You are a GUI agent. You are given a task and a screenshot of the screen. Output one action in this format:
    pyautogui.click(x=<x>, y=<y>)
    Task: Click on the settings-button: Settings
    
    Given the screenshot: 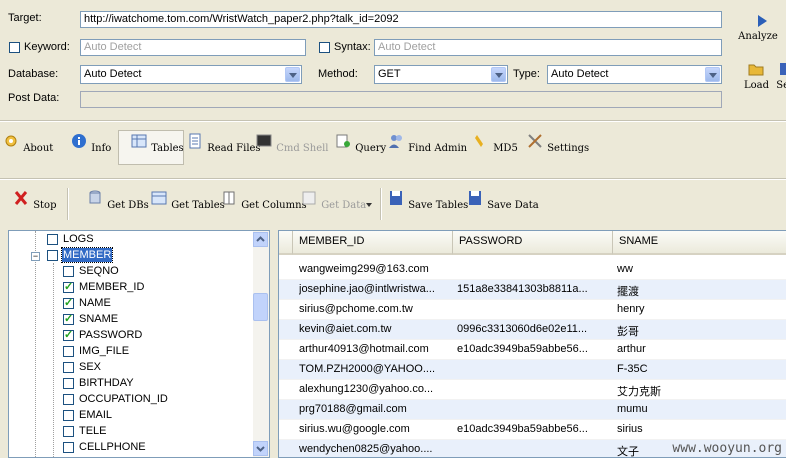 What is the action you would take?
    pyautogui.click(x=557, y=143)
    